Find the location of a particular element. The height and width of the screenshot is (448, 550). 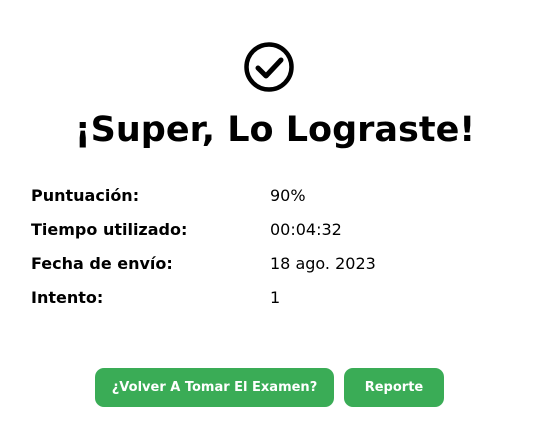

score-label: Puntuación: is located at coordinates (85, 195).